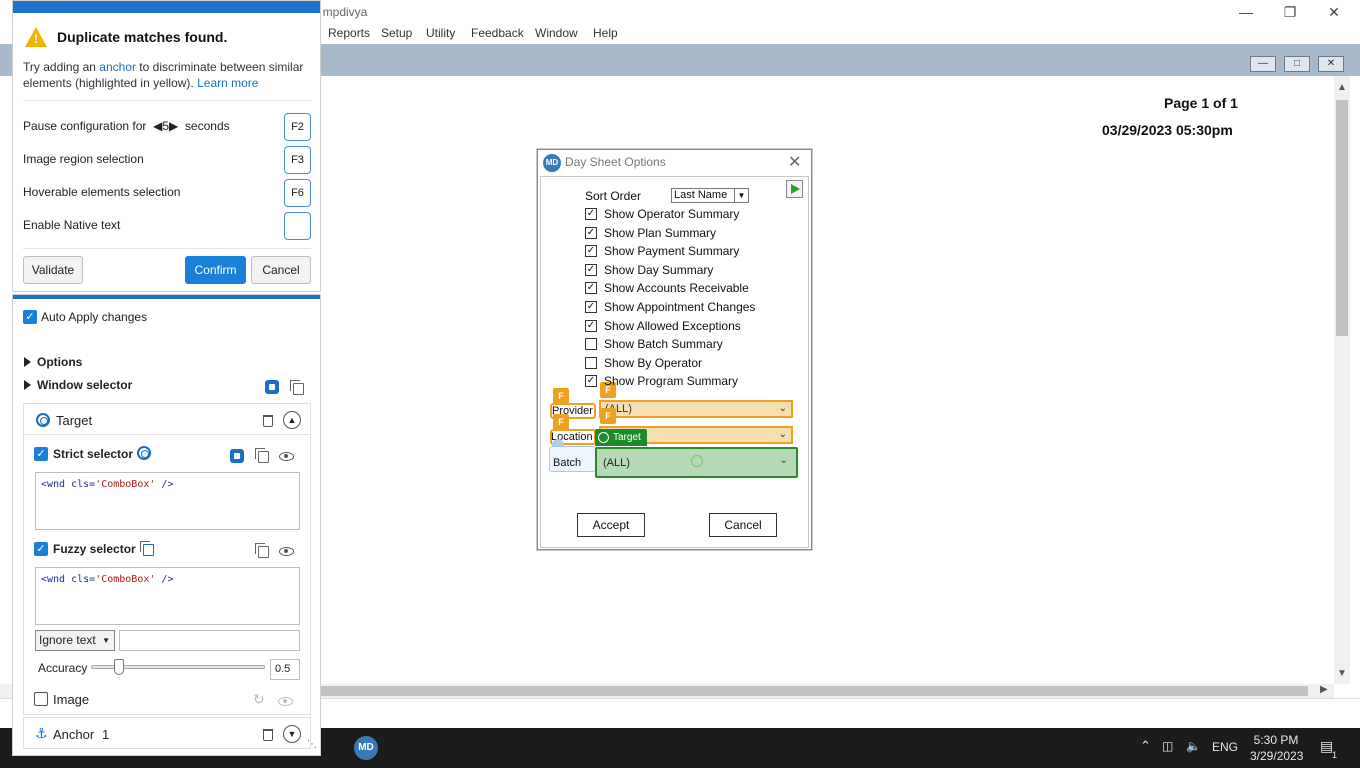 This screenshot has width=1360, height=768. Describe the element at coordinates (312, 744) in the screenshot. I see `resize-grip-icon: ⋱` at that location.